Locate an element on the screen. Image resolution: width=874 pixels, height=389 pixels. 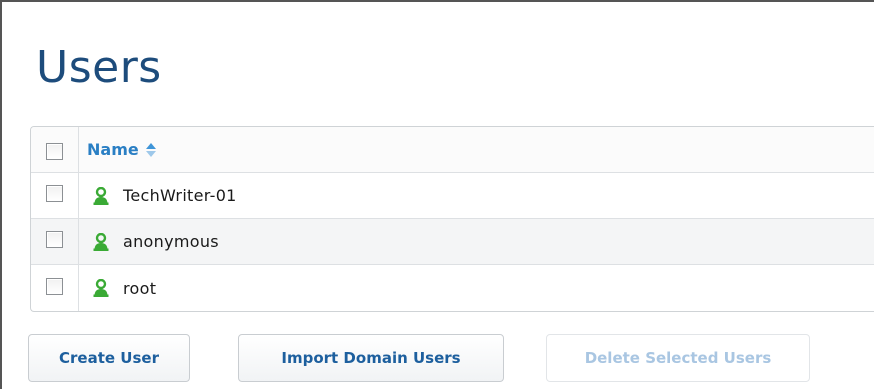
name-cell: anonymous is located at coordinates (476, 241).